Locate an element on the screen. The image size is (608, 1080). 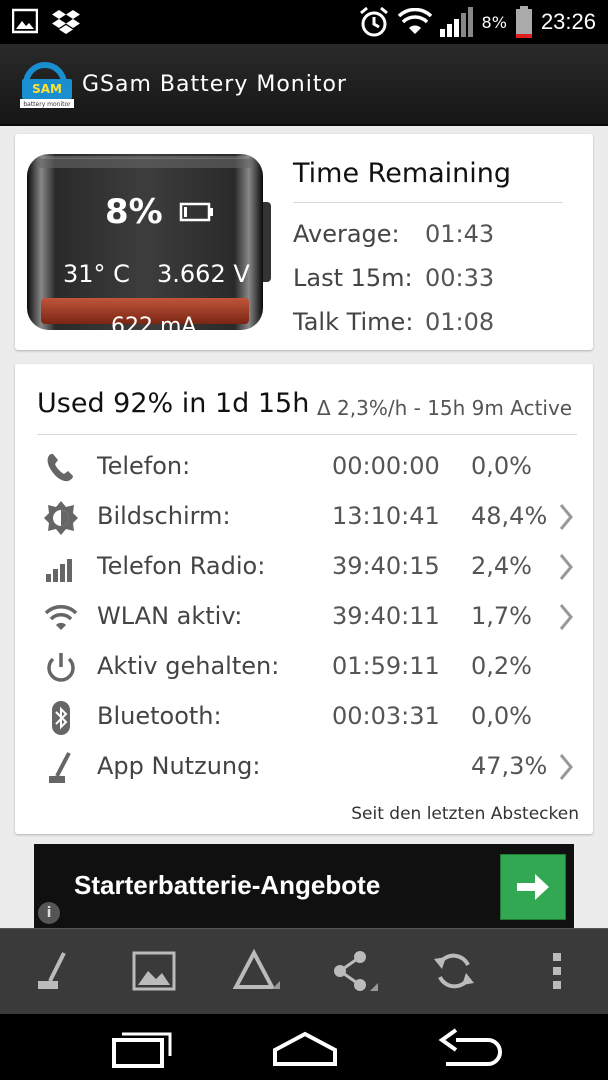
signal-icon is located at coordinates (59, 570).